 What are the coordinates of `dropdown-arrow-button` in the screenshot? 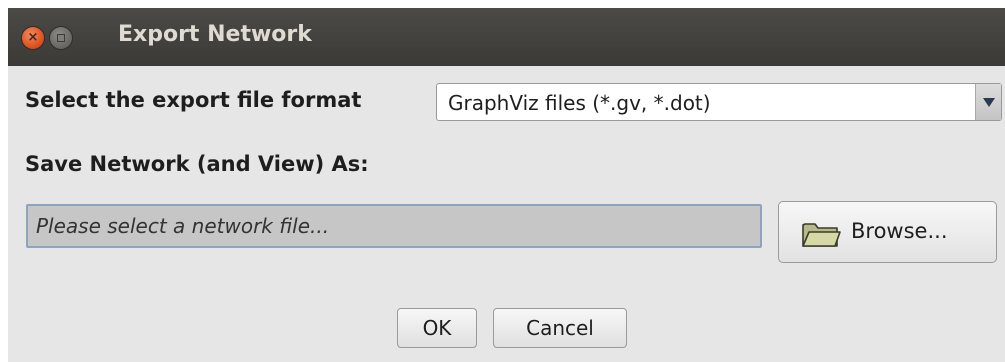 It's located at (988, 102).